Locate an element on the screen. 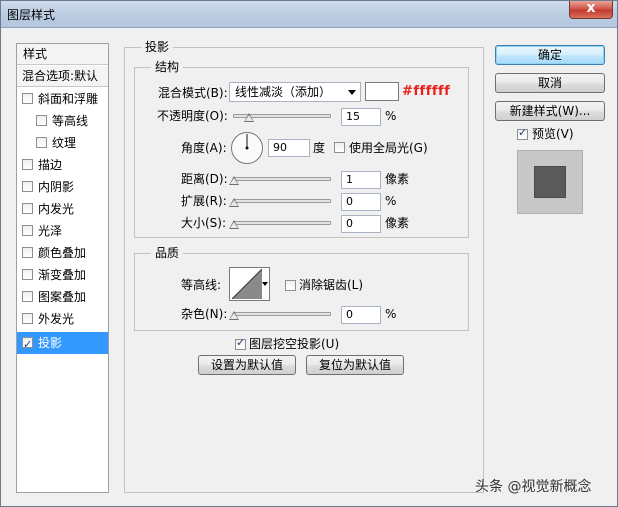  opacity-label: 不透明度(O): is located at coordinates (192, 116).